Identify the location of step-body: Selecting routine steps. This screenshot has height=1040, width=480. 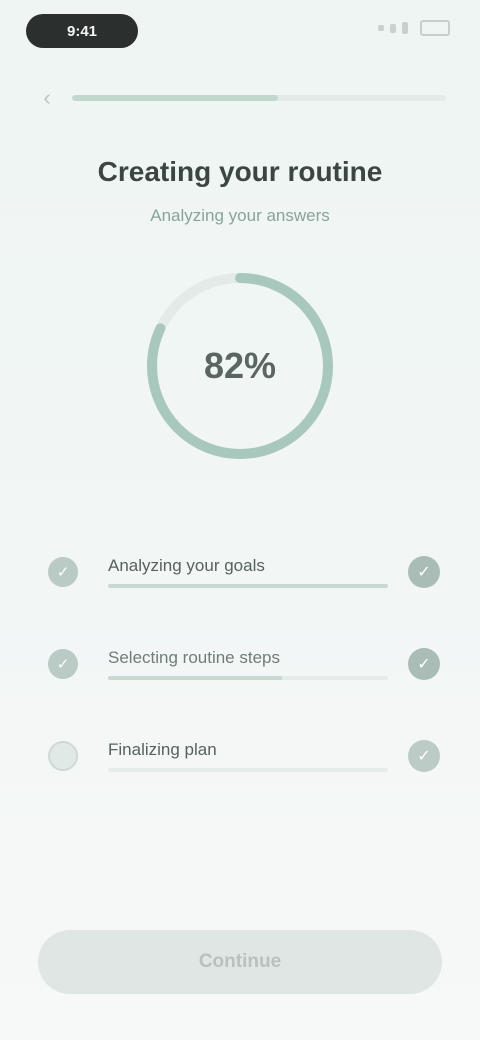
(248, 664).